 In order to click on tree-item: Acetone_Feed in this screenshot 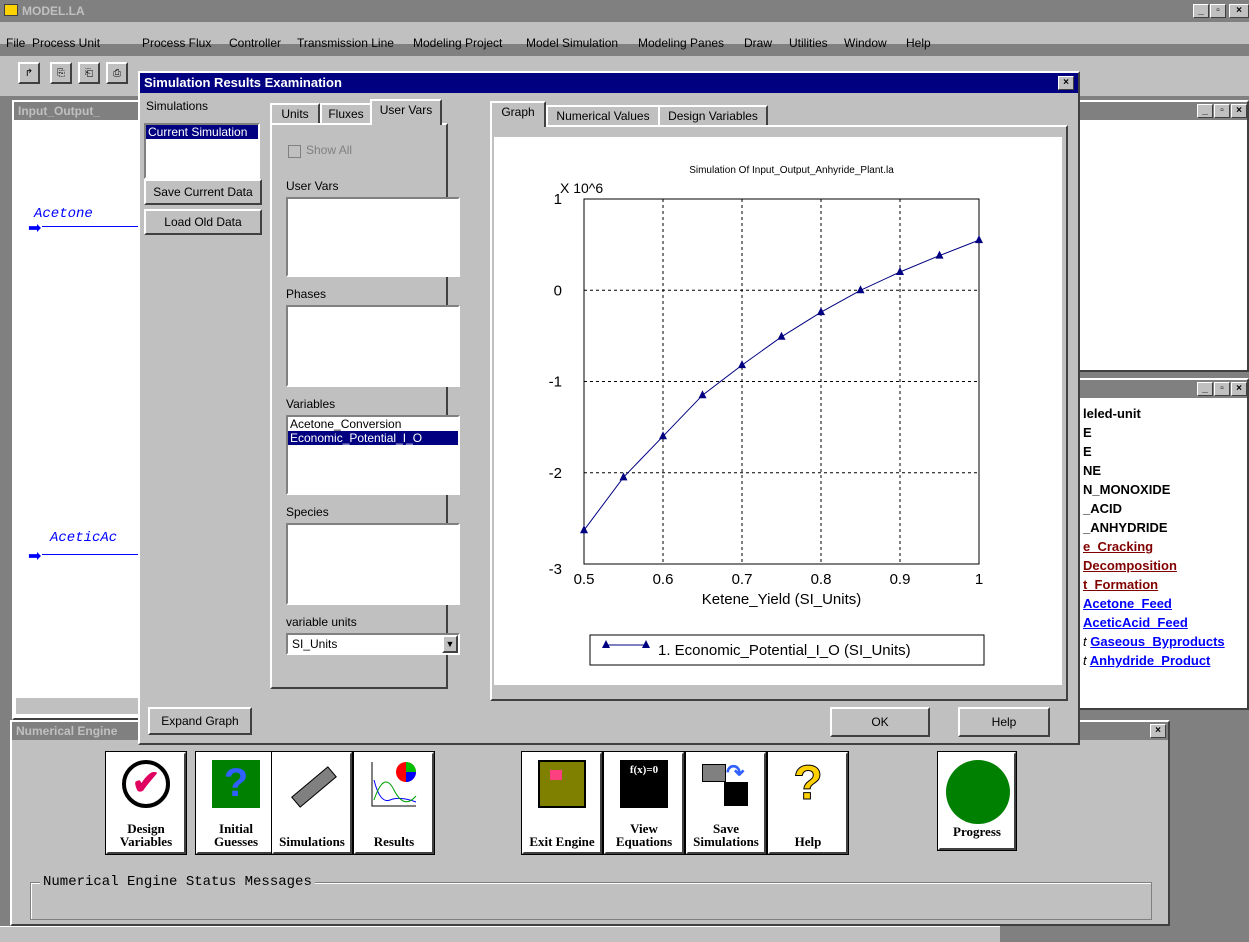, I will do `click(1166, 605)`.